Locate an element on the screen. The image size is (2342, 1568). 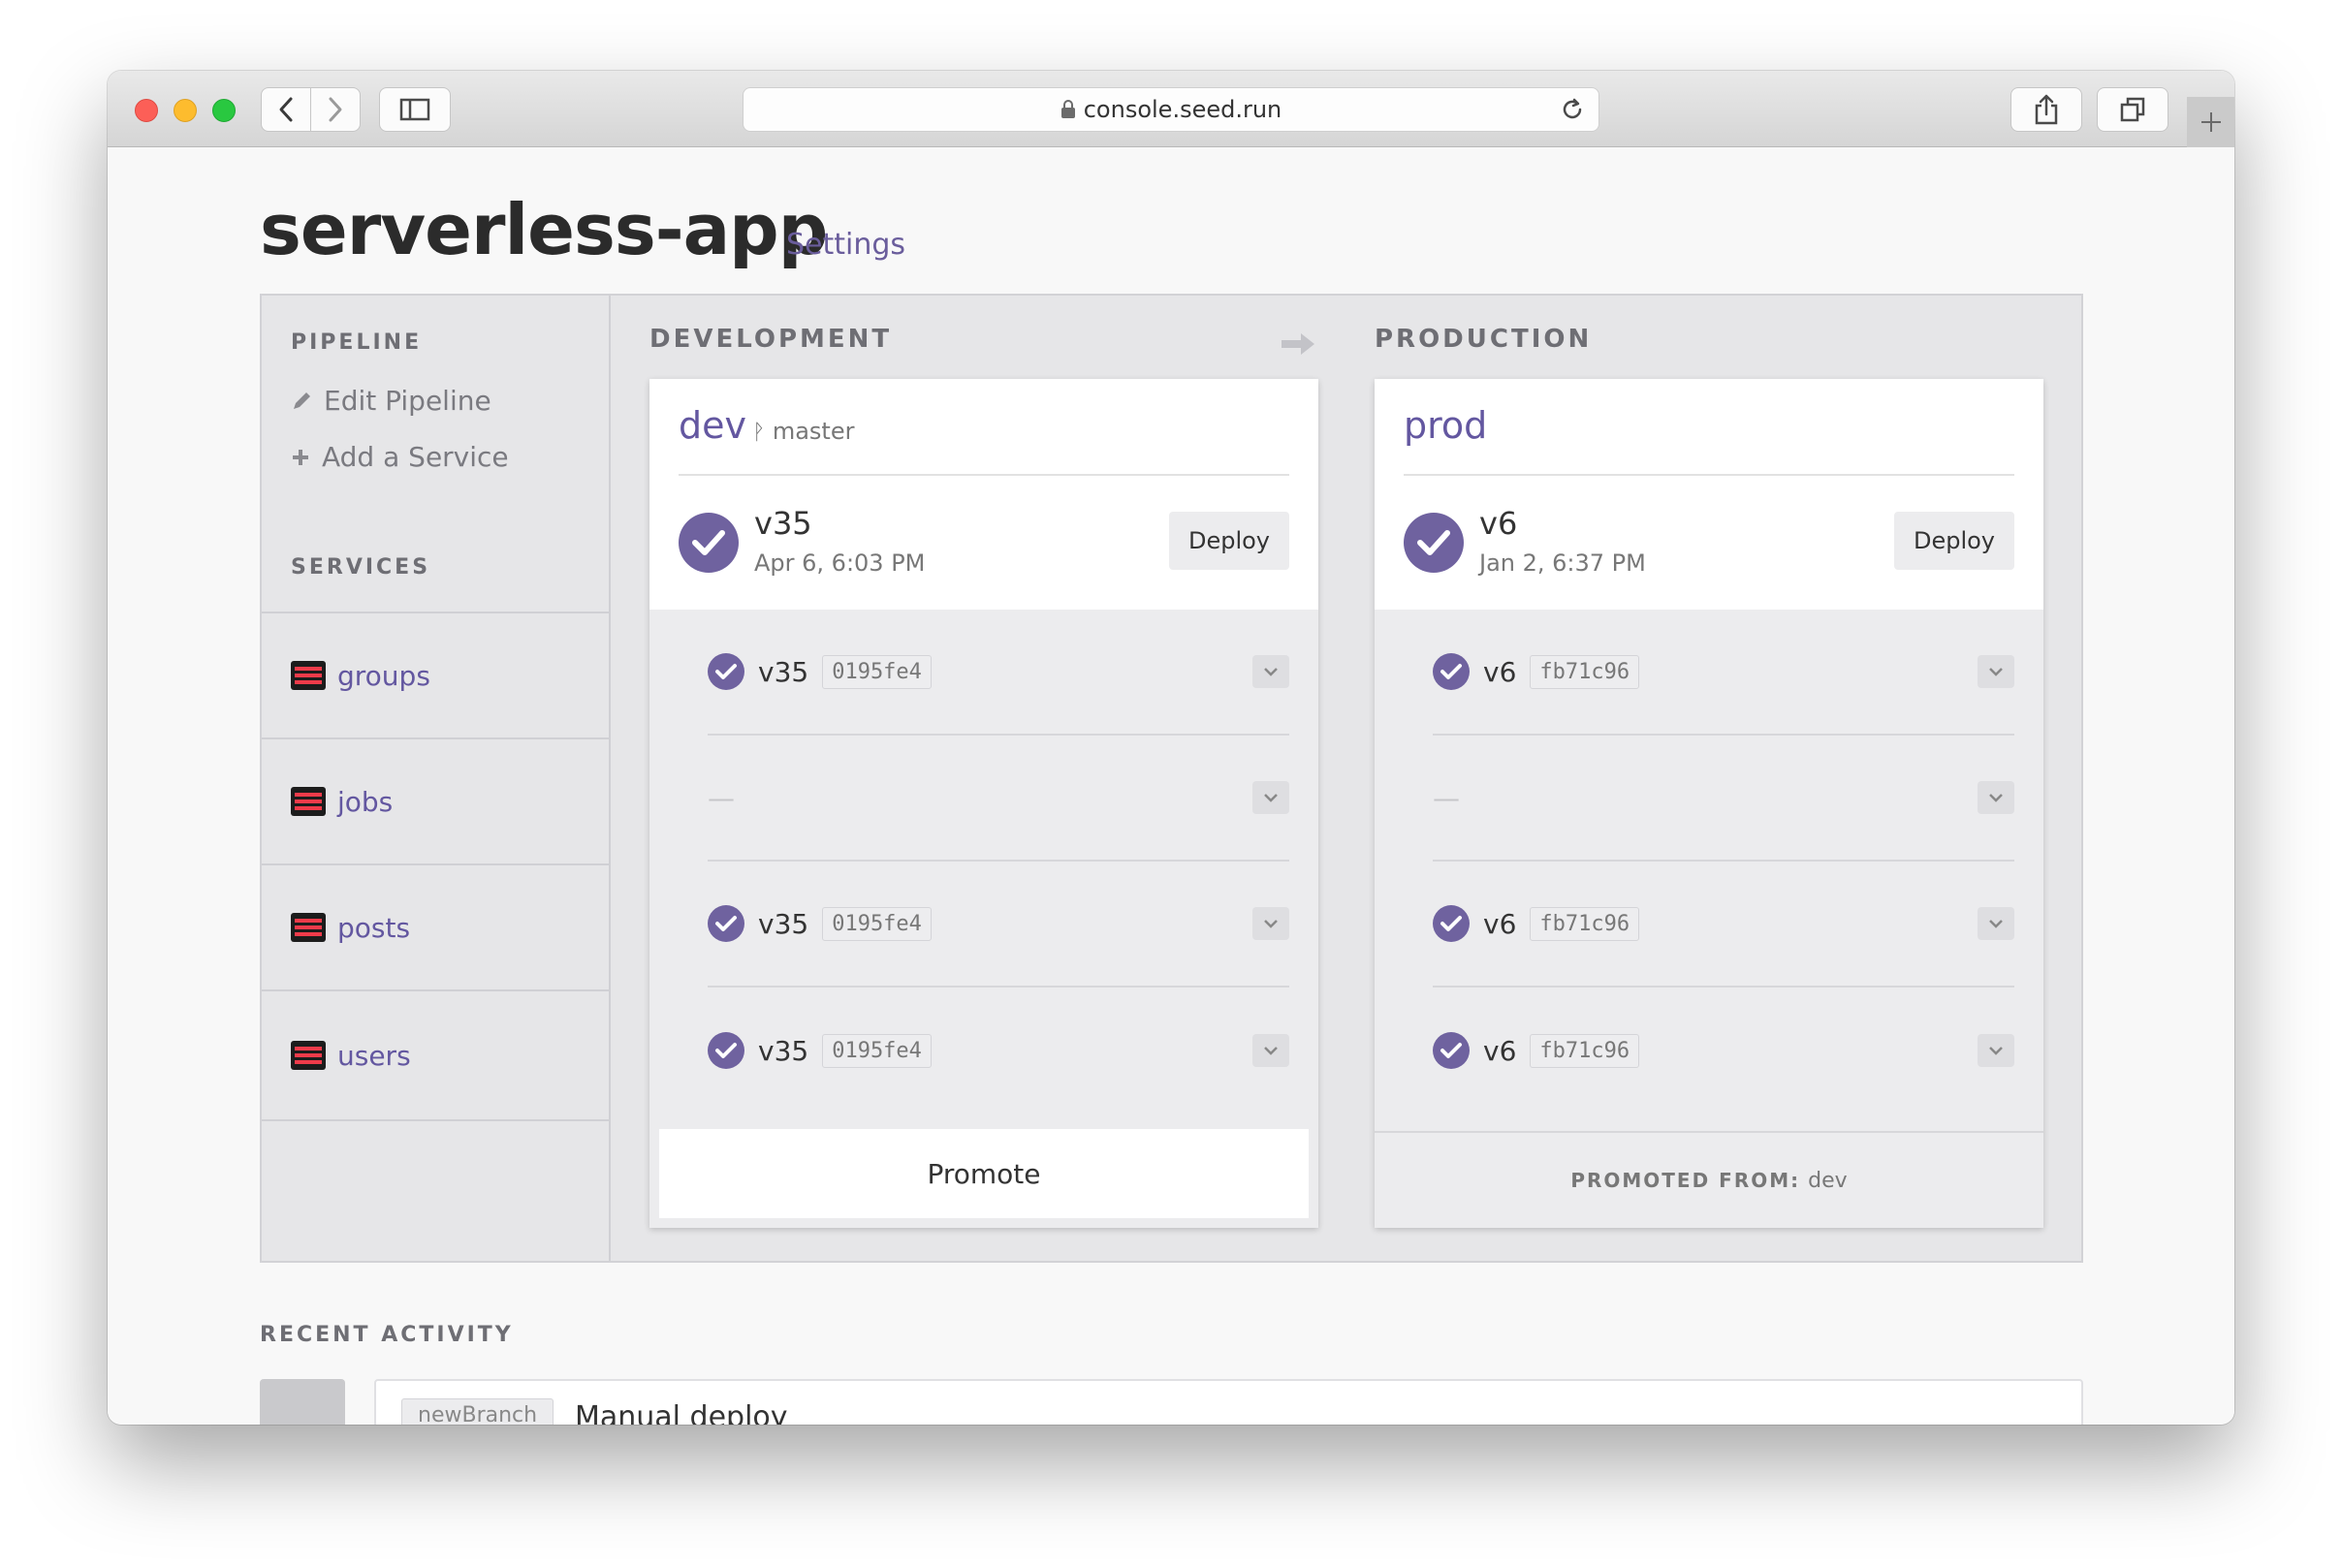
edit-pipeline-link: Edit Pipeline is located at coordinates (391, 401).